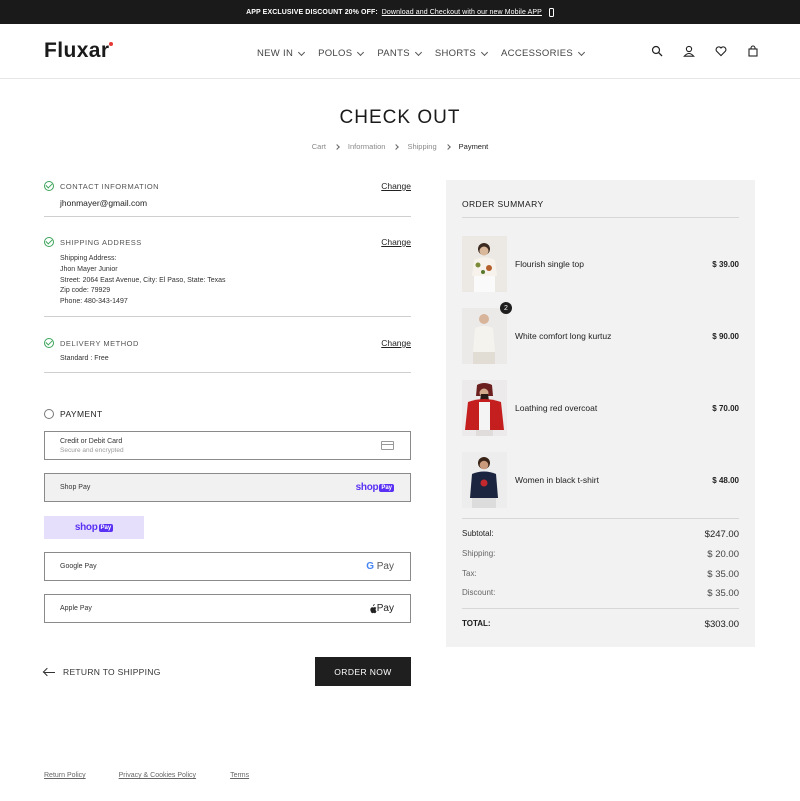  Describe the element at coordinates (65, 775) in the screenshot. I see `return-policy-link: Return Policy` at that location.